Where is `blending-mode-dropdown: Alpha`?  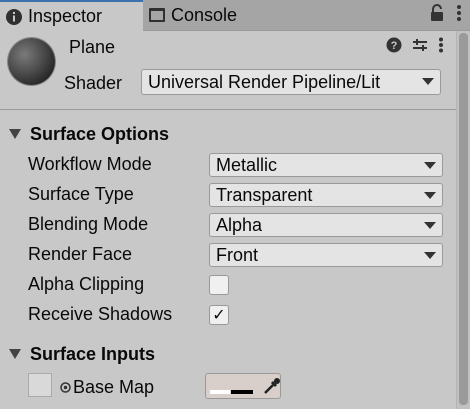 blending-mode-dropdown: Alpha is located at coordinates (326, 225).